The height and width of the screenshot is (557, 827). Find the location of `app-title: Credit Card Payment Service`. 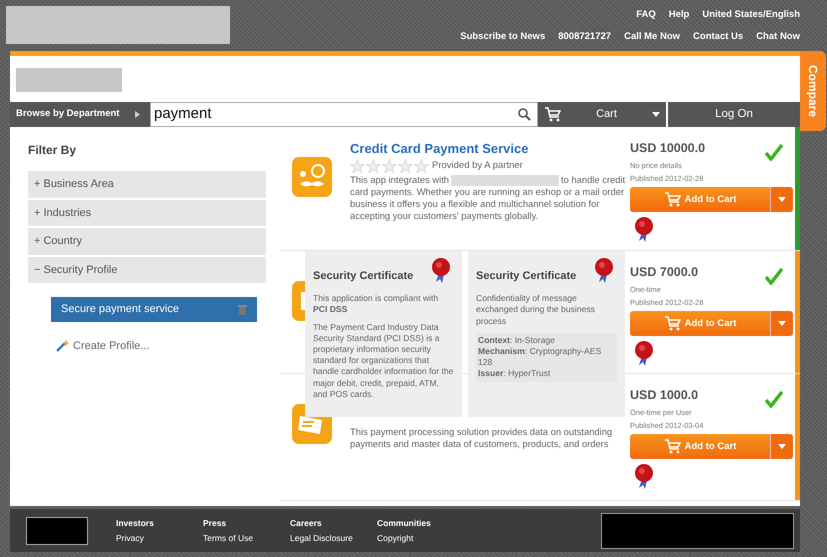

app-title: Credit Card Payment Service is located at coordinates (489, 148).